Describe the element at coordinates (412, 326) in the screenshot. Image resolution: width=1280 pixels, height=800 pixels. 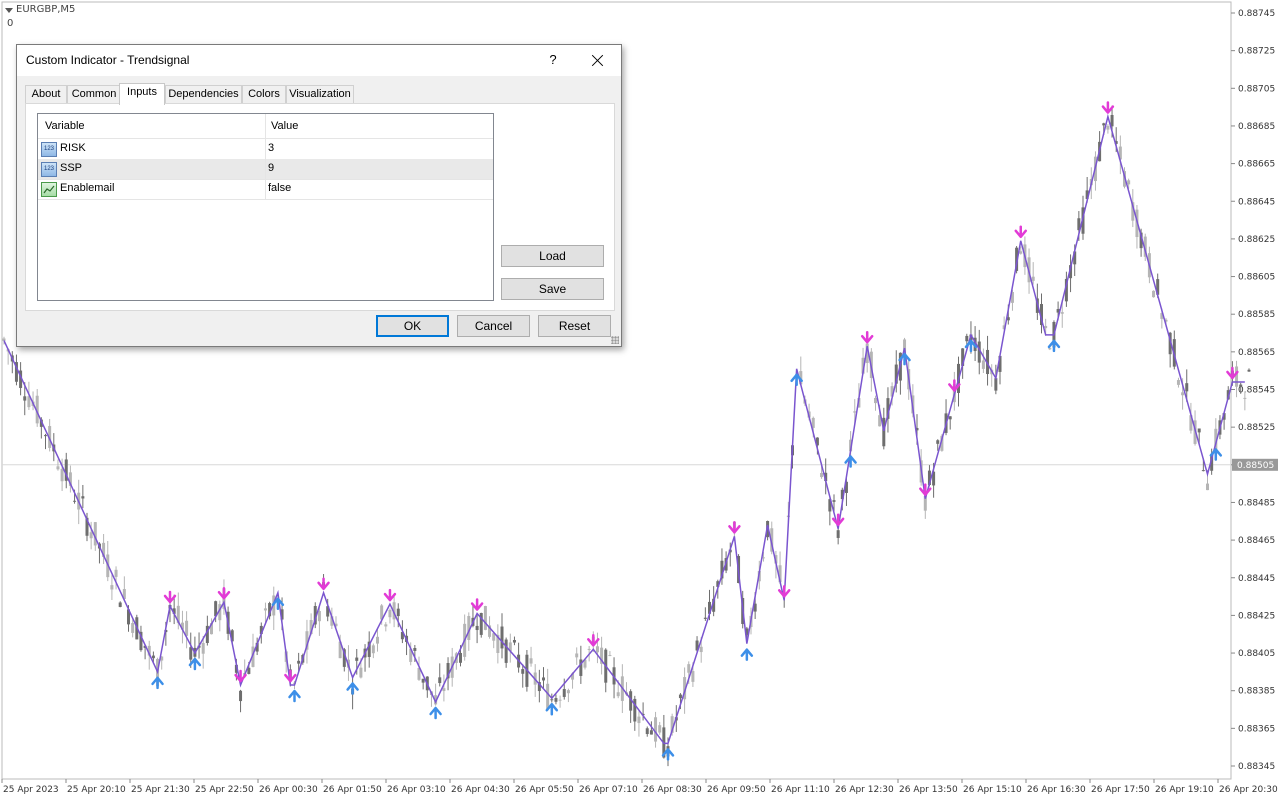
I see `ok-button: OK` at that location.